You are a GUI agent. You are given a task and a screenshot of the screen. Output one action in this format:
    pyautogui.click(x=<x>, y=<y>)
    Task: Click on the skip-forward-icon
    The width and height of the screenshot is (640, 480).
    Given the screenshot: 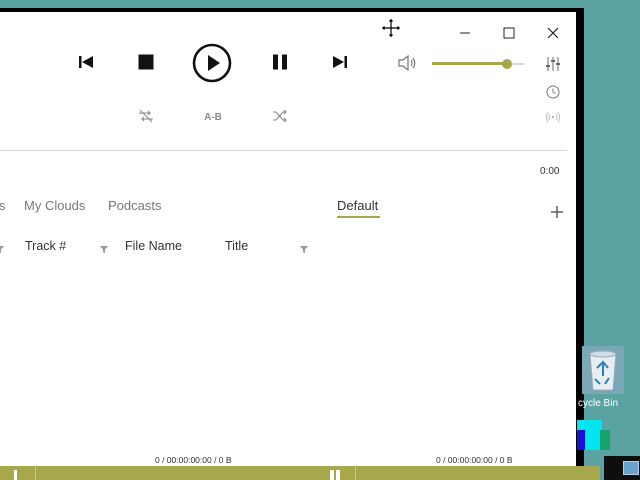 What is the action you would take?
    pyautogui.click(x=340, y=62)
    